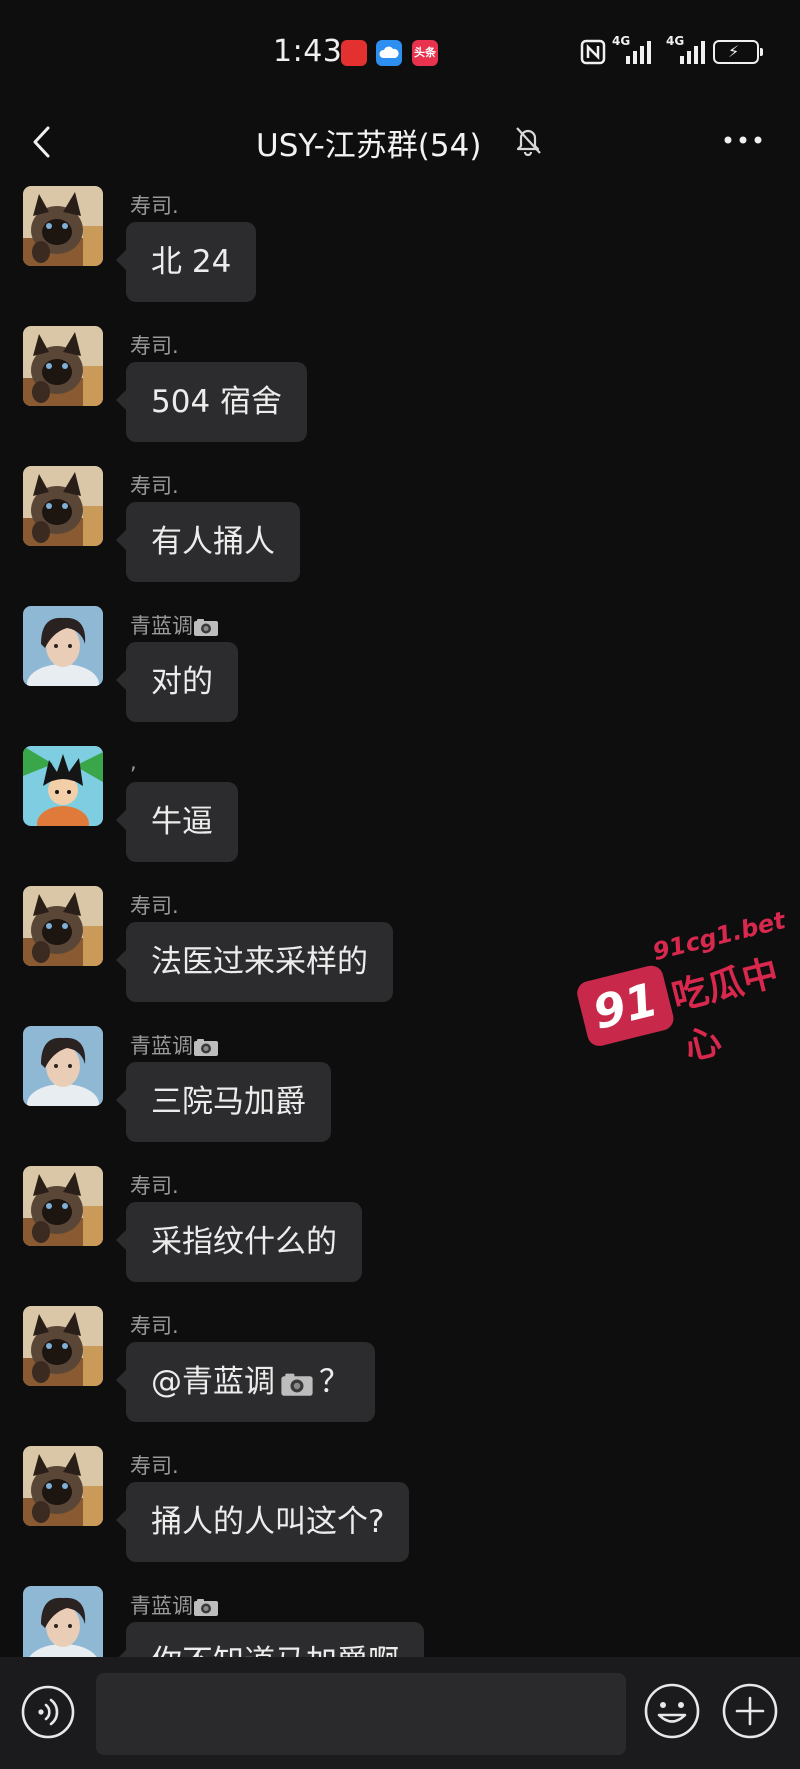  What do you see at coordinates (743, 140) in the screenshot?
I see `more-options-icon` at bounding box center [743, 140].